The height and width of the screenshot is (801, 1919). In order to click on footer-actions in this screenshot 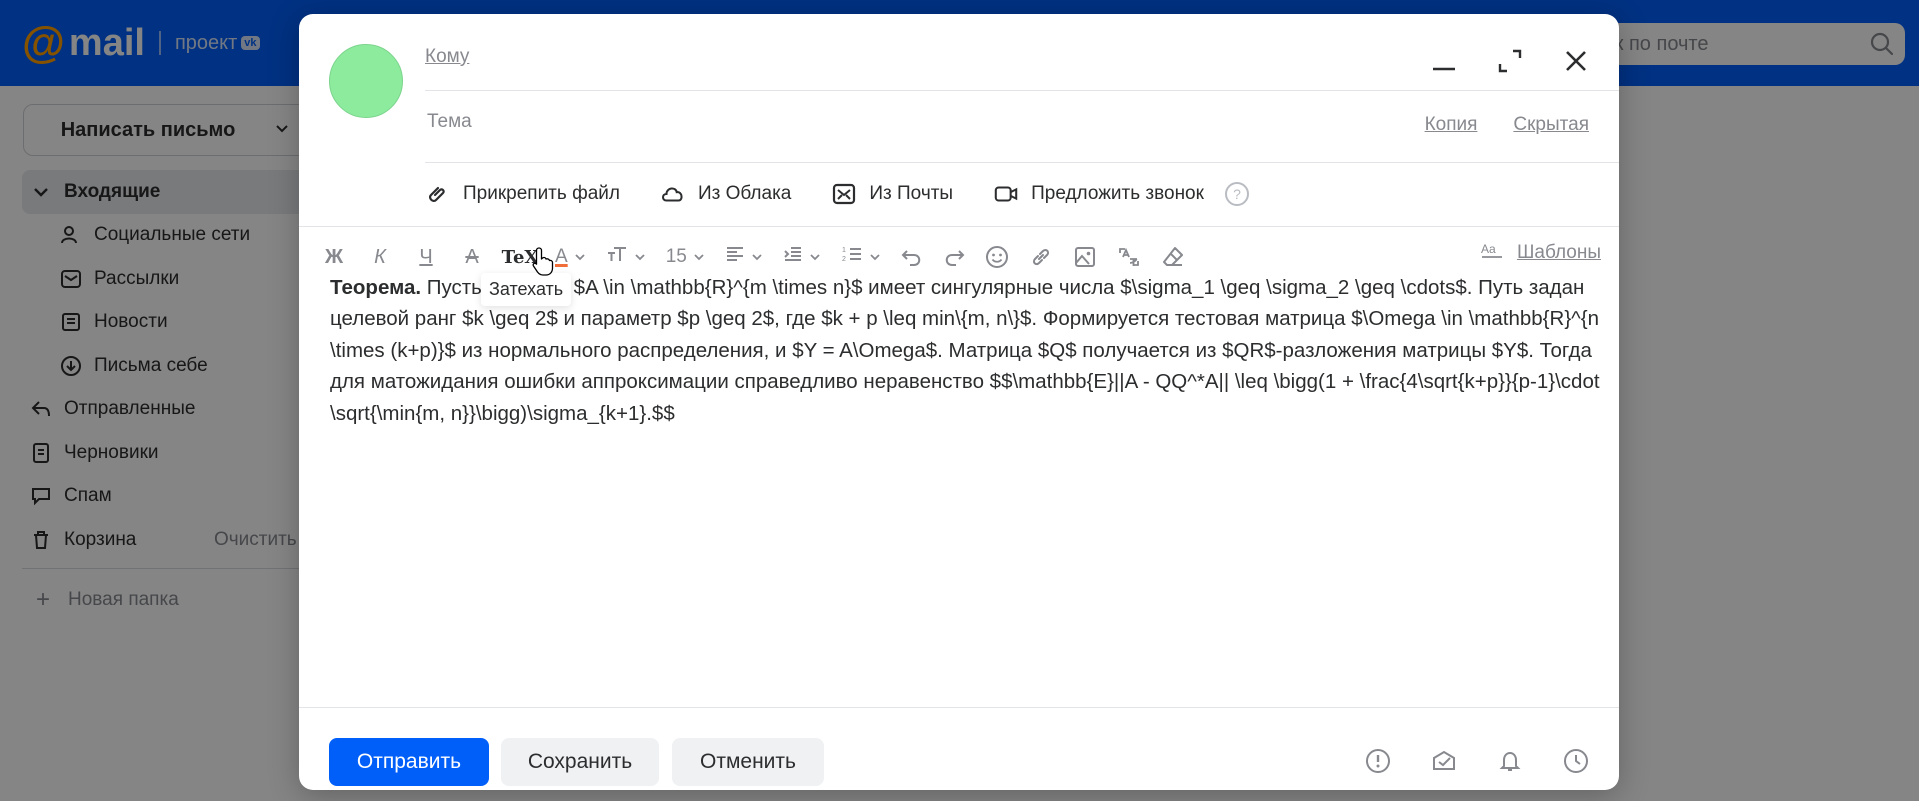, I will do `click(1477, 761)`.